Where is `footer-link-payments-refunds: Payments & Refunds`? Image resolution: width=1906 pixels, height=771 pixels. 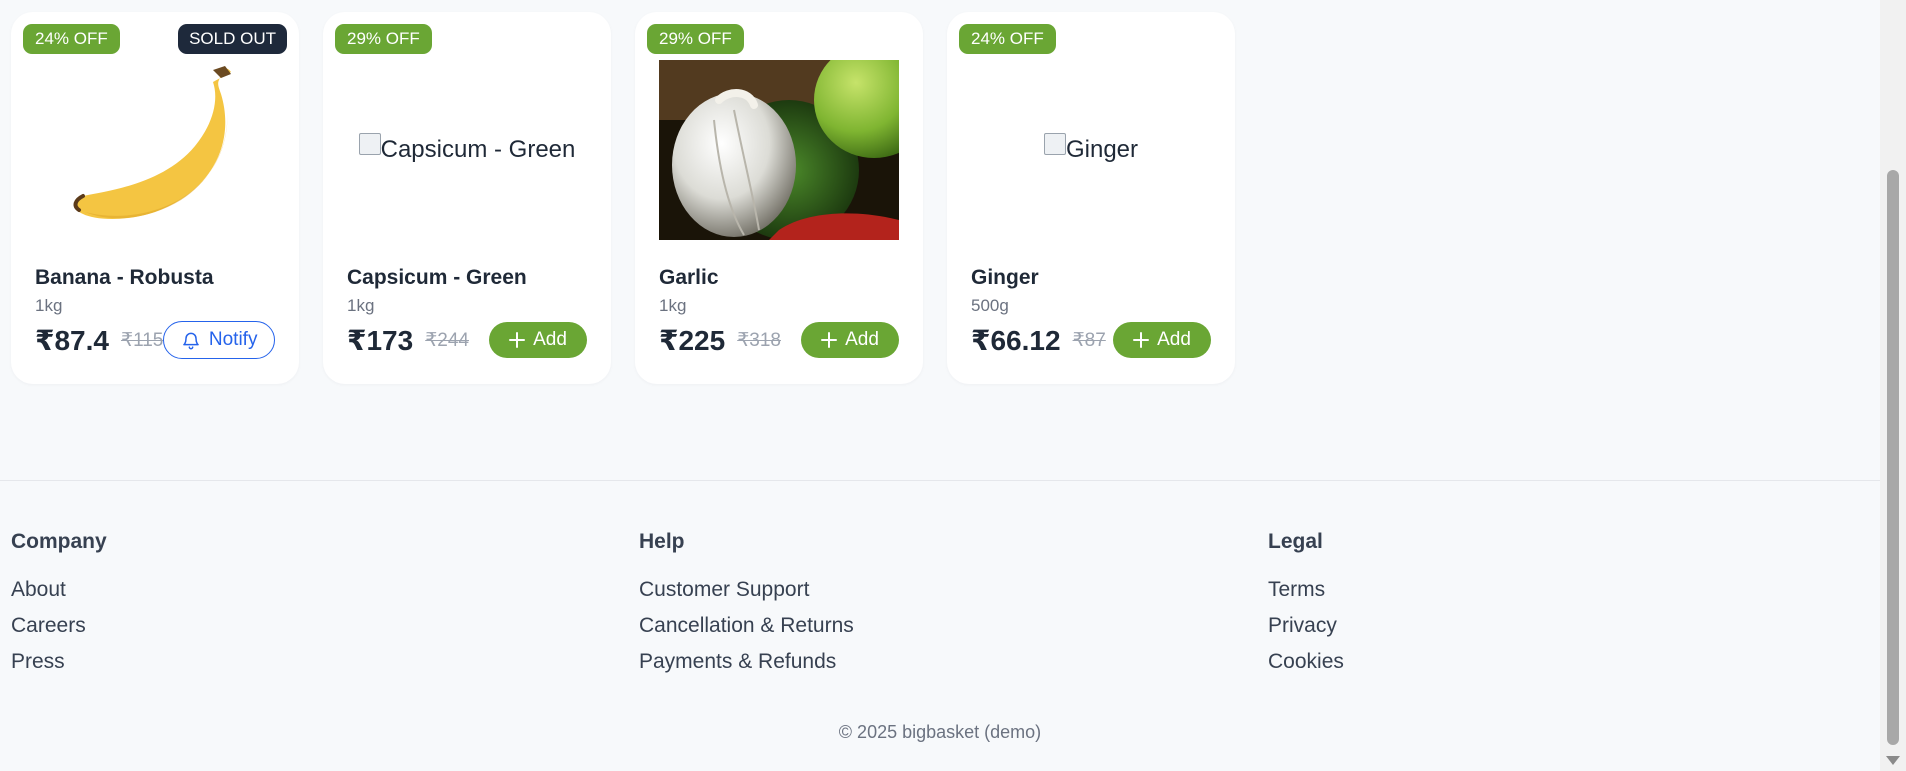 footer-link-payments-refunds: Payments & Refunds is located at coordinates (746, 662).